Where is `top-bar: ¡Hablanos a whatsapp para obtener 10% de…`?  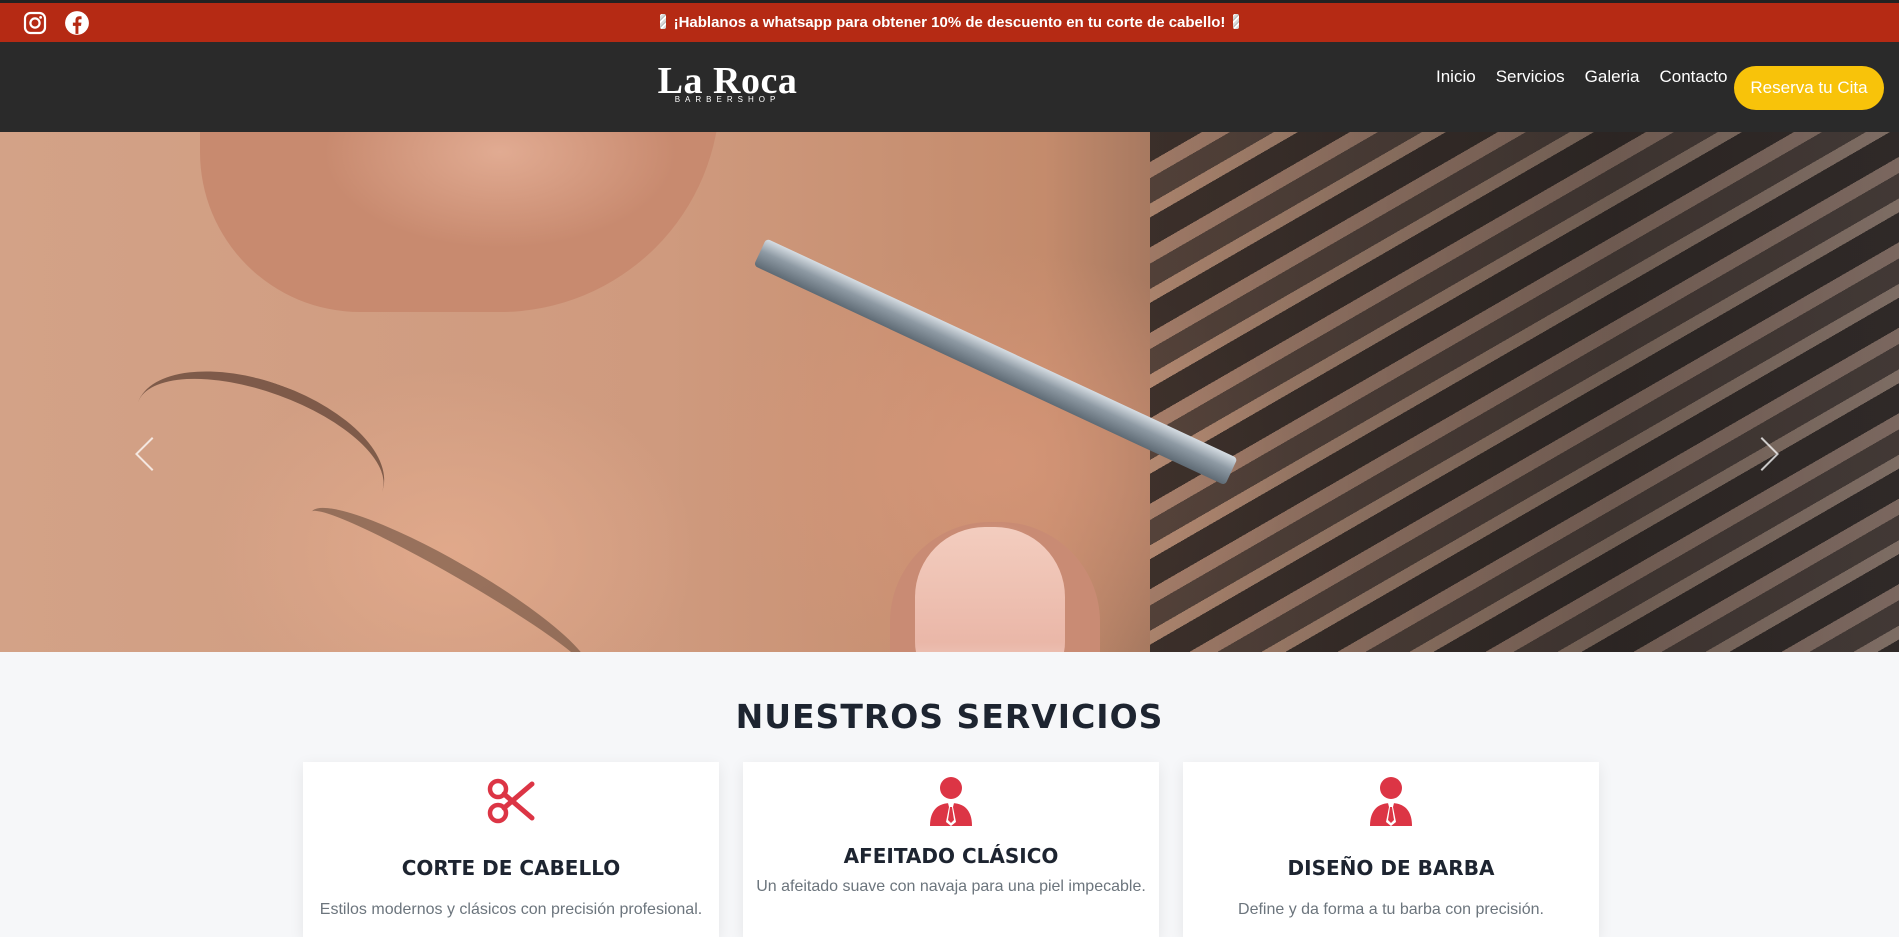 top-bar: ¡Hablanos a whatsapp para obtener 10% de… is located at coordinates (949, 21).